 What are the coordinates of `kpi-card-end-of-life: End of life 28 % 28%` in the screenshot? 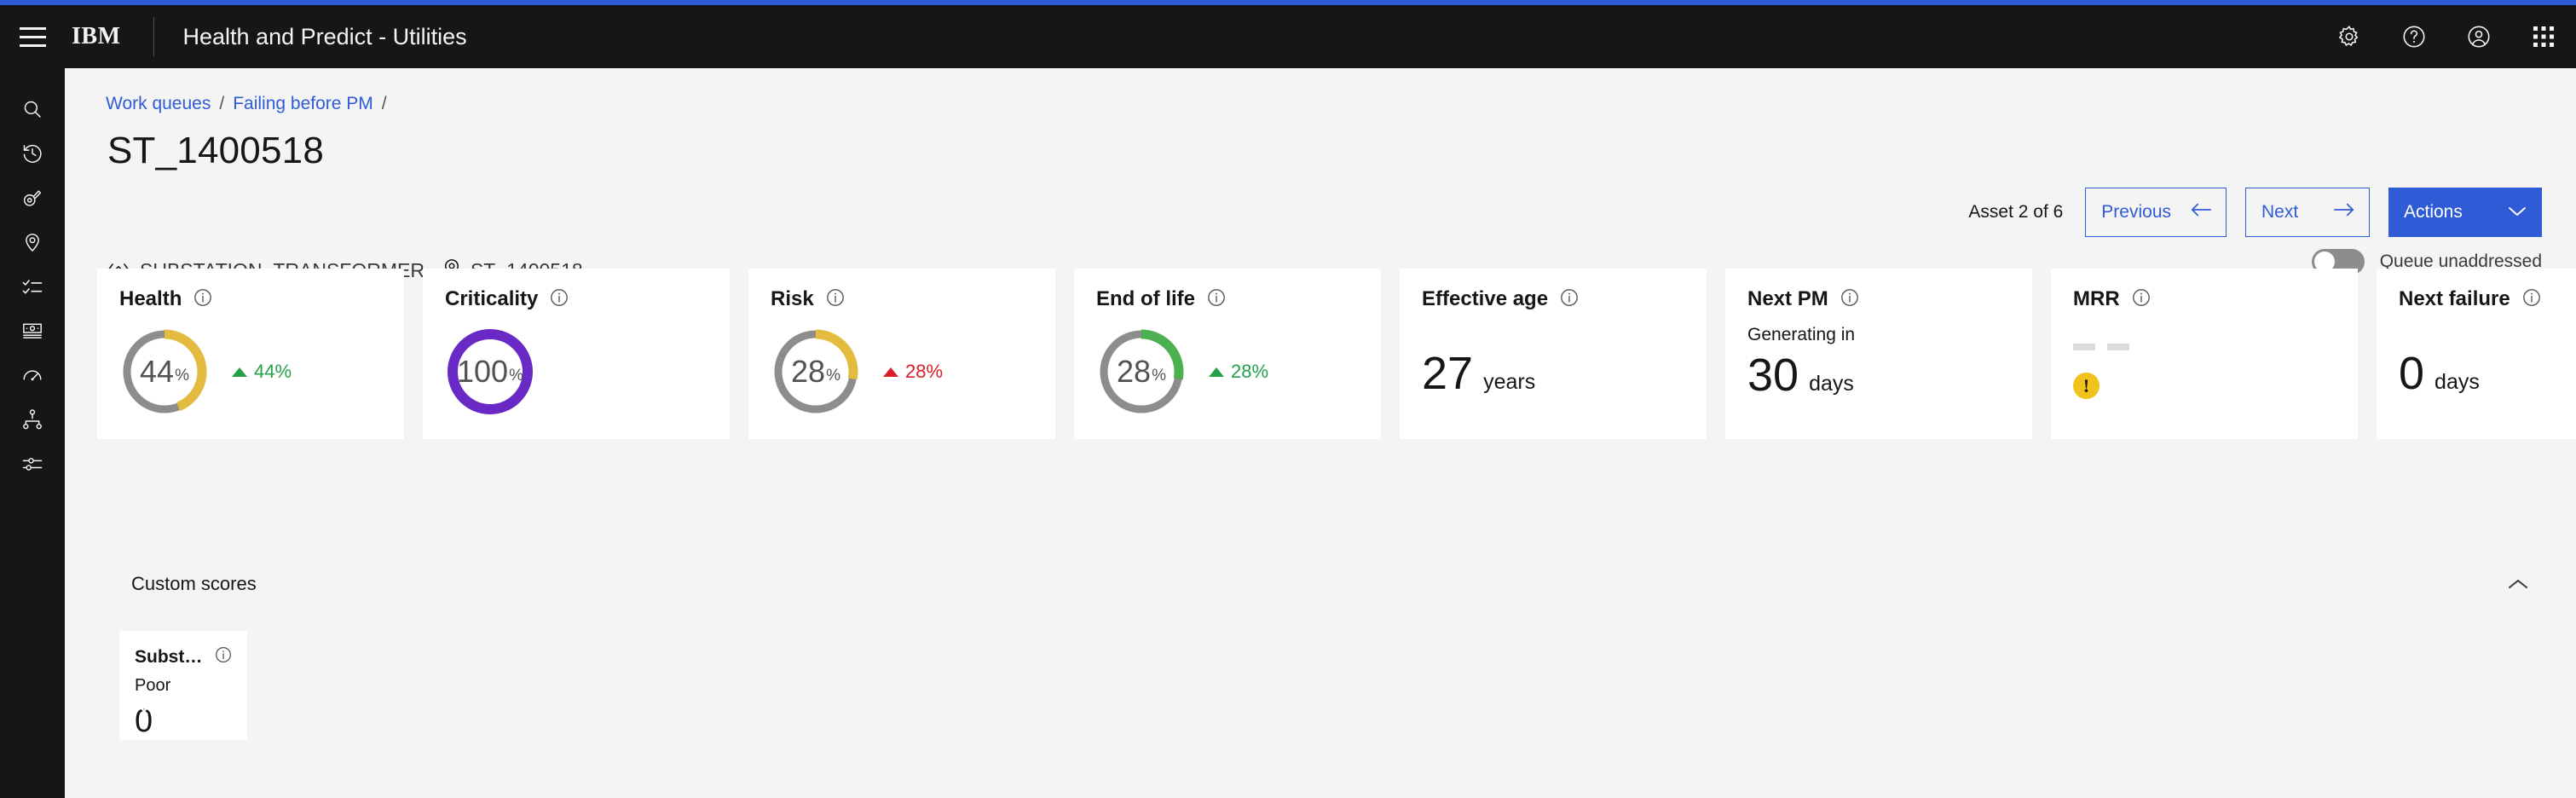 It's located at (1227, 354).